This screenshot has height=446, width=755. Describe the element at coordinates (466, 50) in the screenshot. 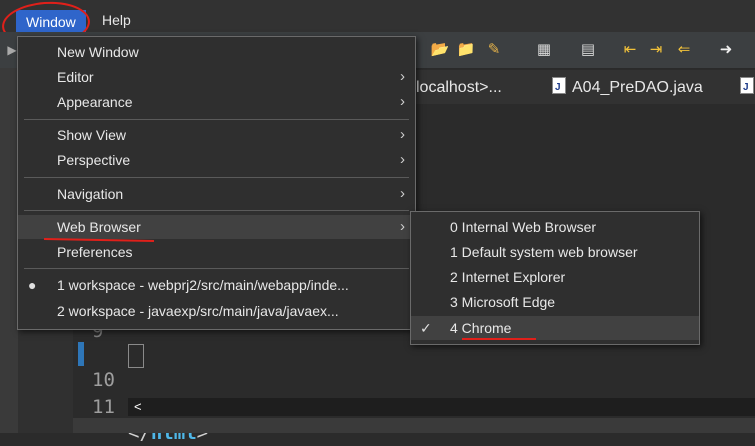

I see `save-icon: 📁` at that location.